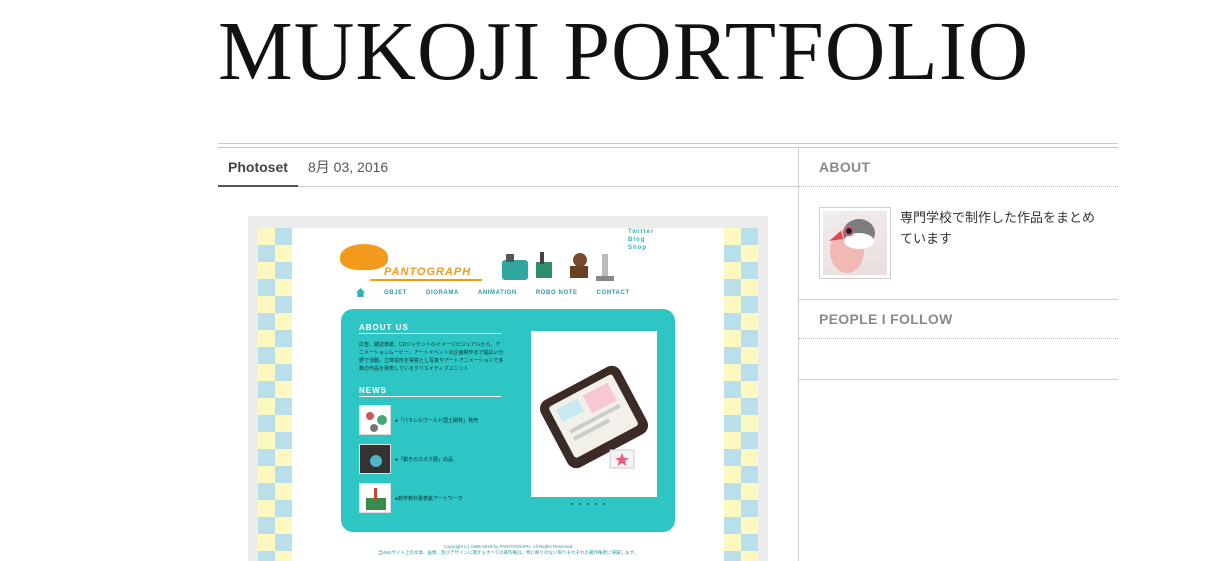 The image size is (1217, 561). What do you see at coordinates (437, 420) in the screenshot?
I see `news-text: ●「パラレルワールド国土開発」発売` at bounding box center [437, 420].